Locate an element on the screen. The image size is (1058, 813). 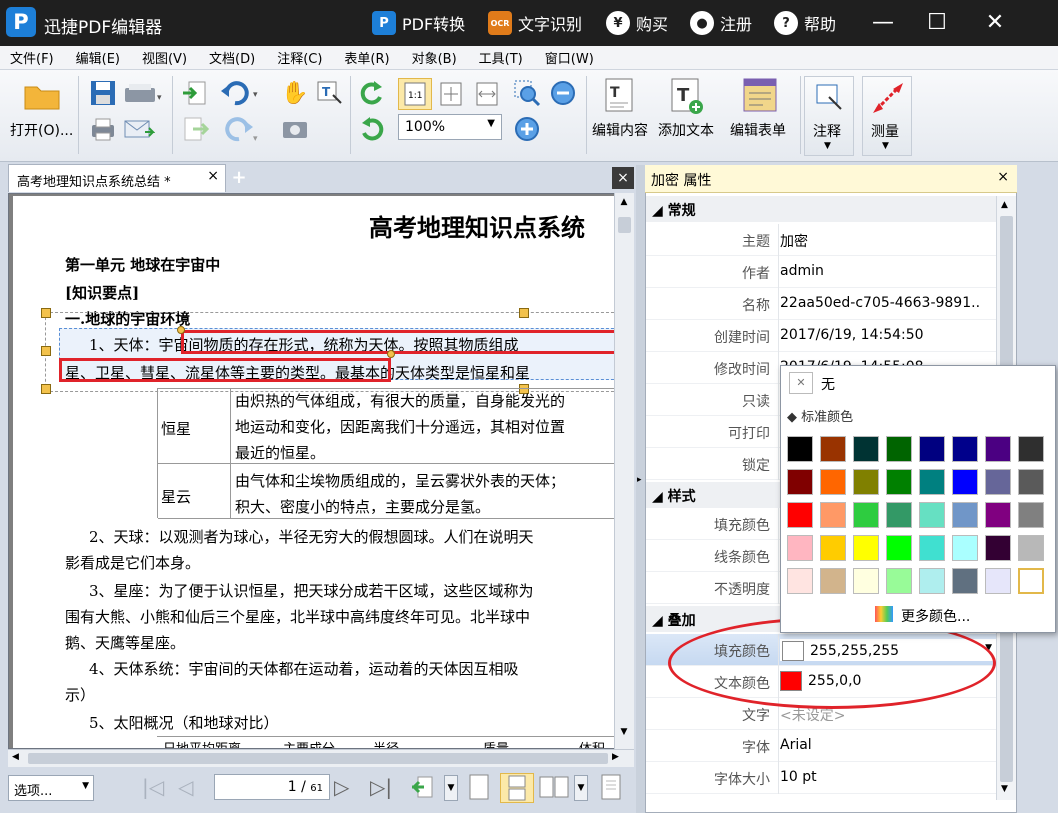
last-page-icon: ▷| is located at coordinates (387, 788).